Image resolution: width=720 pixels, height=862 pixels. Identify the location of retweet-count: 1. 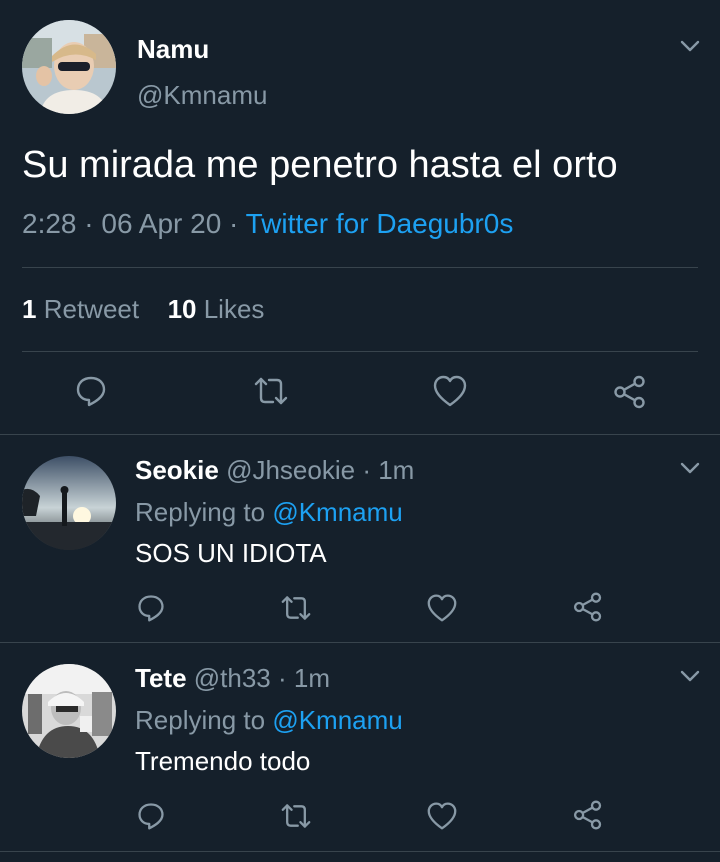
(29, 309).